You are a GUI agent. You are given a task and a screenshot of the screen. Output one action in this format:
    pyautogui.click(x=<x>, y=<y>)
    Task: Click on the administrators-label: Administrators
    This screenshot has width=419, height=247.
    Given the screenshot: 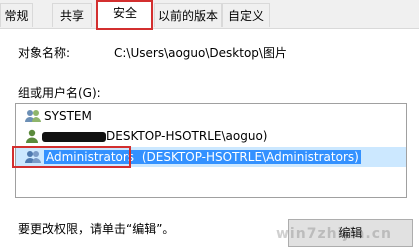 What is the action you would take?
    pyautogui.click(x=90, y=157)
    